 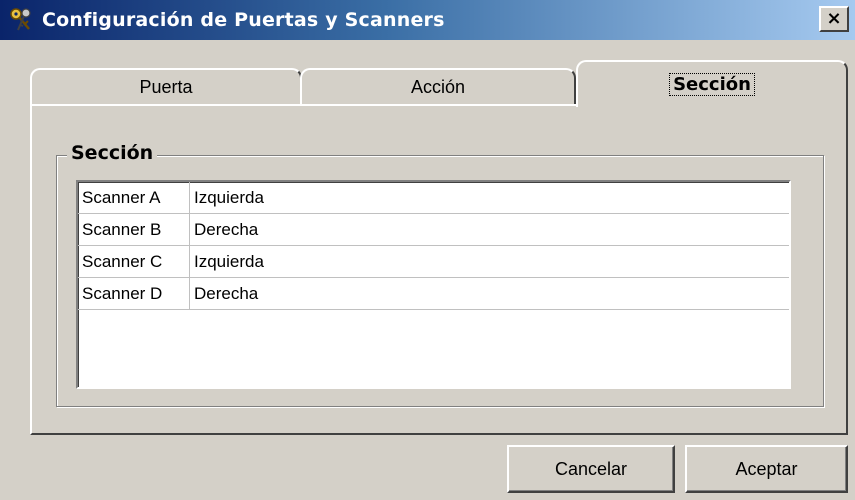 I want to click on table-row: Scanner C Izquierda, so click(x=433, y=262).